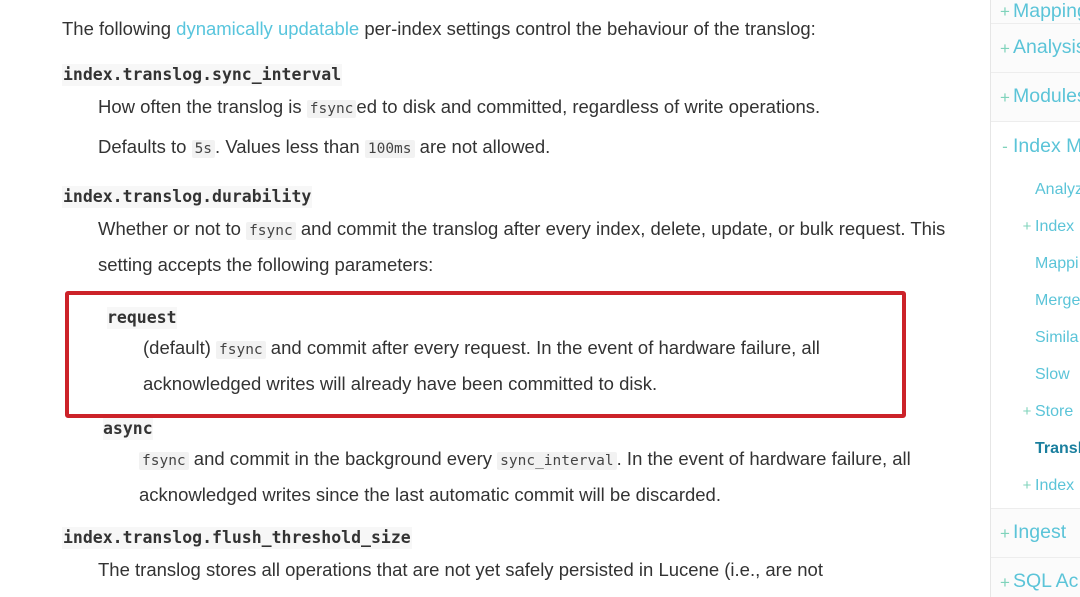 Image resolution: width=1080 pixels, height=597 pixels. What do you see at coordinates (1057, 300) in the screenshot?
I see `sidebar-item-label: Merge` at bounding box center [1057, 300].